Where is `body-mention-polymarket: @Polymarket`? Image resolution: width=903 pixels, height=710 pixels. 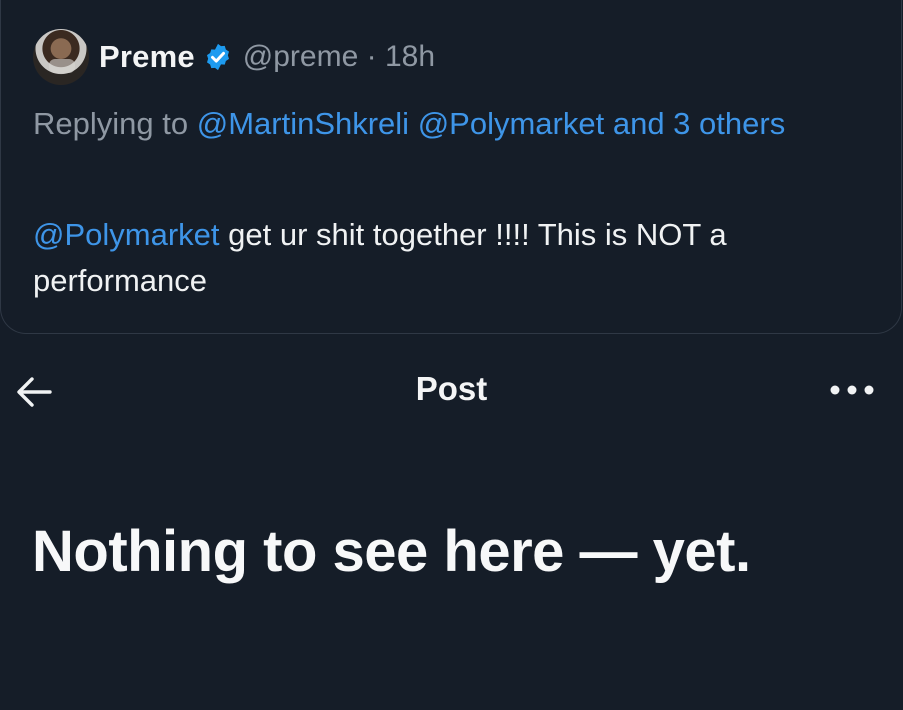 body-mention-polymarket: @Polymarket is located at coordinates (126, 234).